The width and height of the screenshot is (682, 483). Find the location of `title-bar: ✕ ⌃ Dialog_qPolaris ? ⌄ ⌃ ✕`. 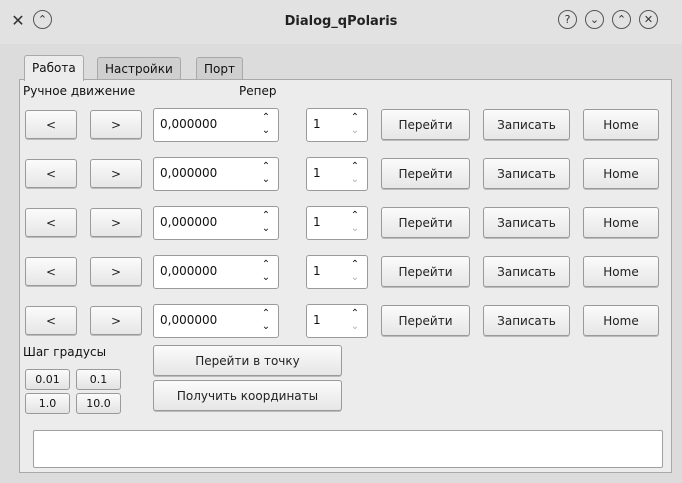

title-bar: ✕ ⌃ Dialog_qPolaris ? ⌄ ⌃ ✕ is located at coordinates (341, 22).